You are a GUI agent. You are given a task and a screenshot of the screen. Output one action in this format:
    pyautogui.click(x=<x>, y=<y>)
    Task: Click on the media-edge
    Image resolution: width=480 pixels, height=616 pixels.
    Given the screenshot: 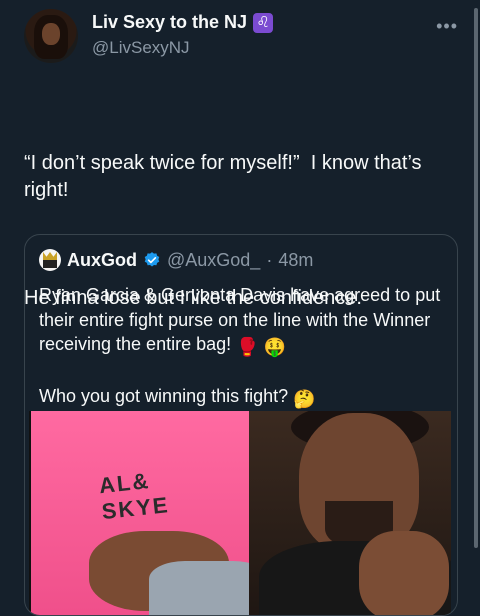 What is the action you would take?
    pyautogui.click(x=30, y=513)
    